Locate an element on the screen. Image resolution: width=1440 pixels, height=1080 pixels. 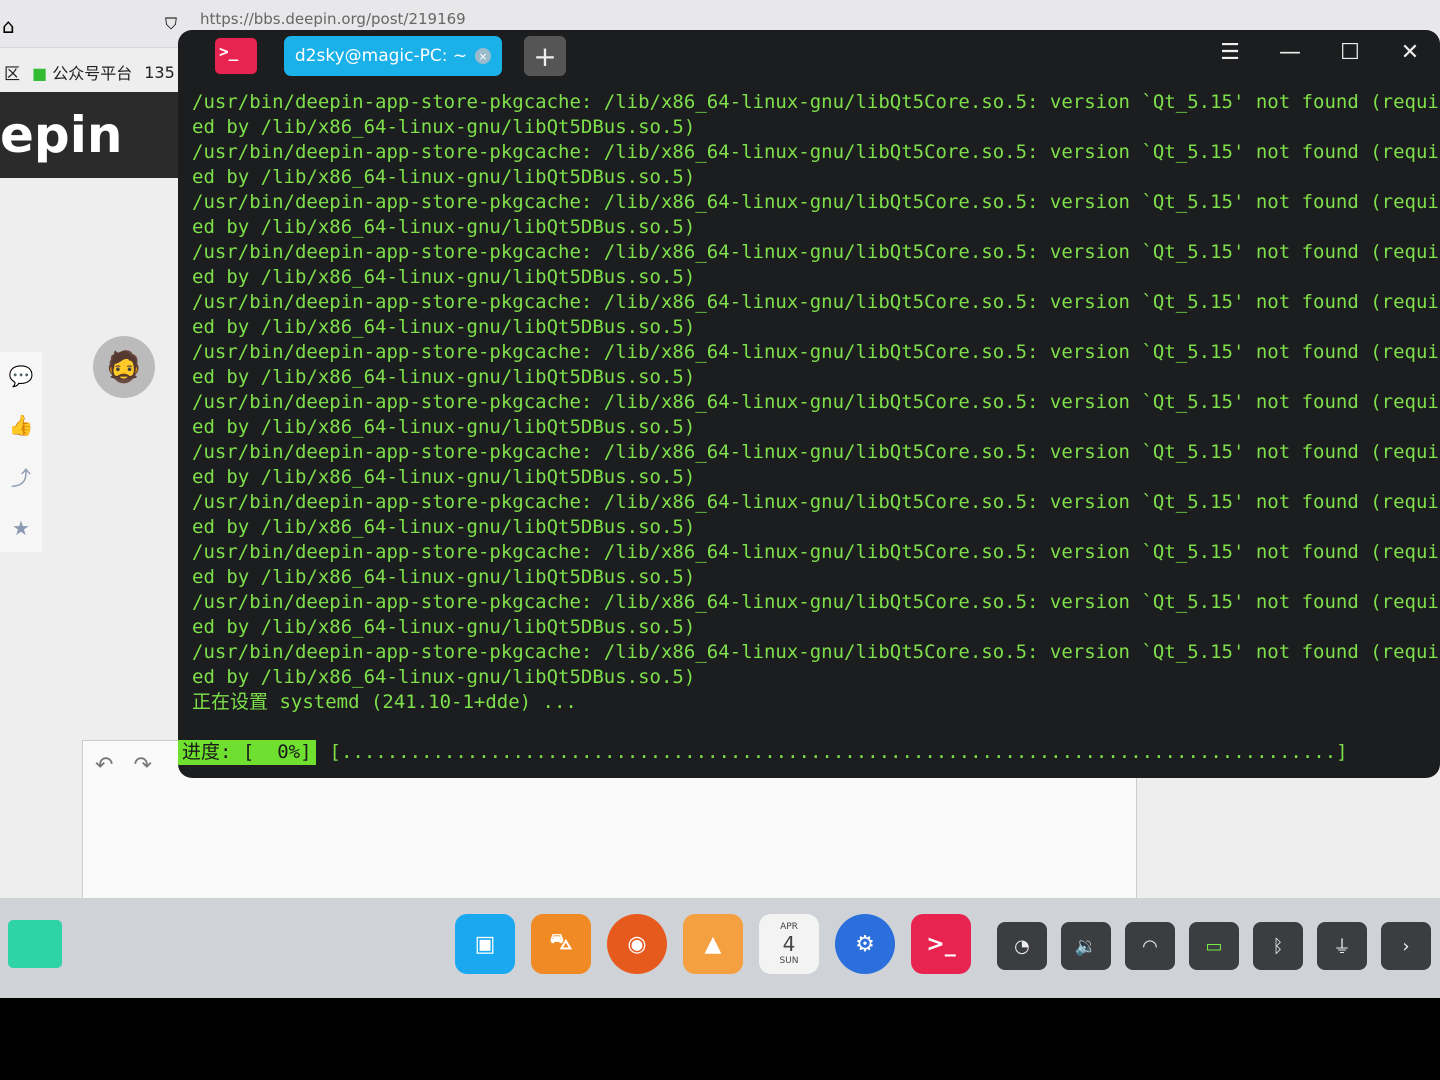
undo-icon: ↶ is located at coordinates (104, 765).